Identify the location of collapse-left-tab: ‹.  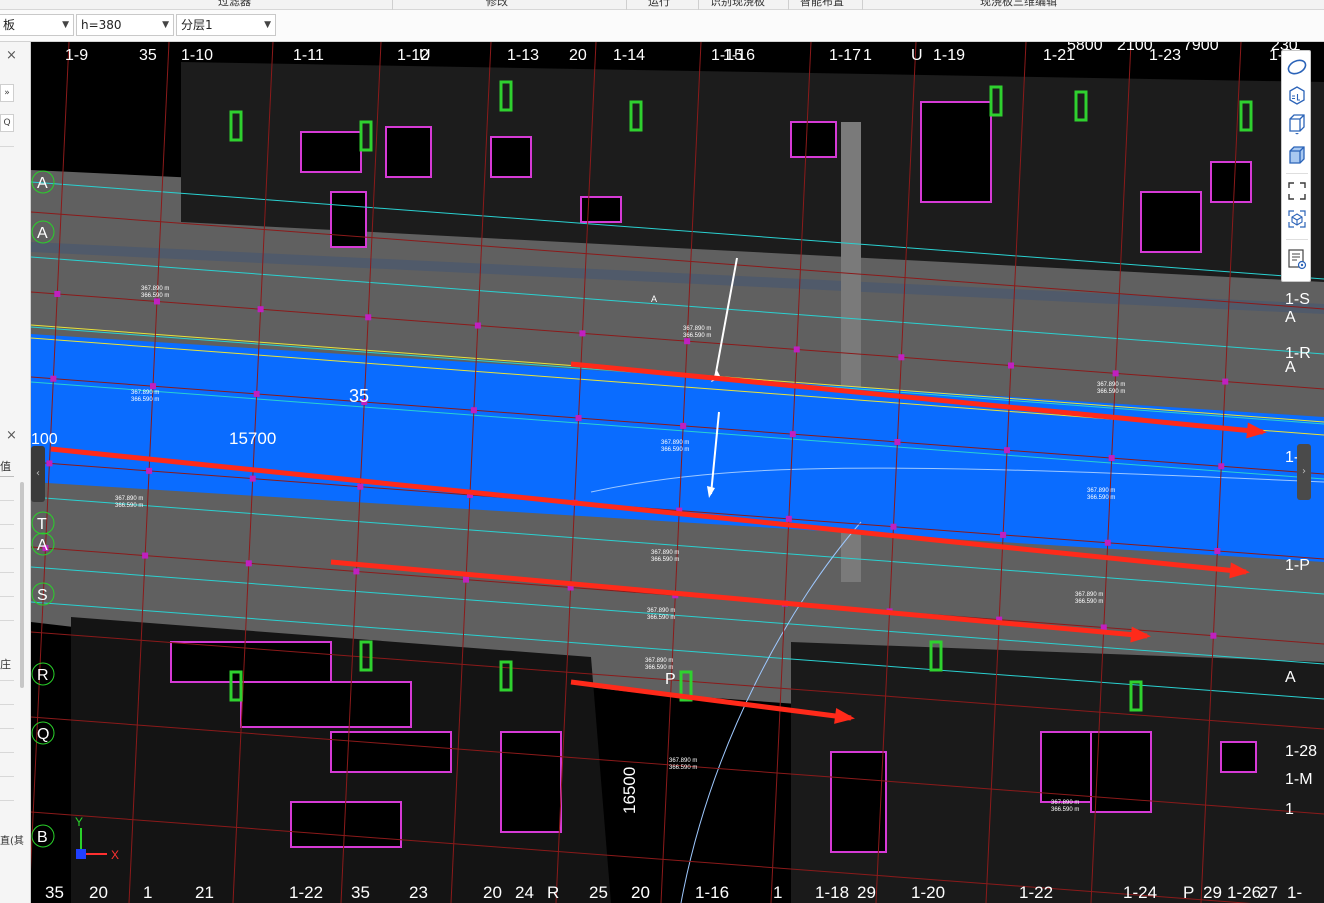
(38, 474).